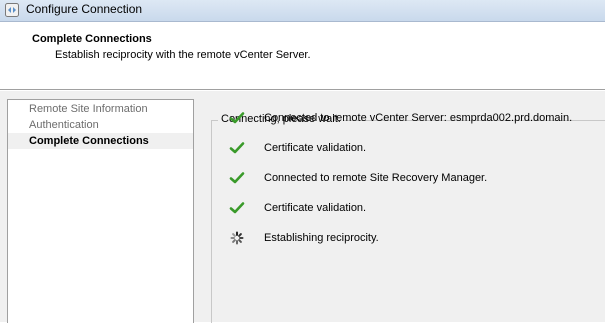 The height and width of the screenshot is (323, 605). I want to click on nav-step-authentication: Authentication, so click(100, 125).